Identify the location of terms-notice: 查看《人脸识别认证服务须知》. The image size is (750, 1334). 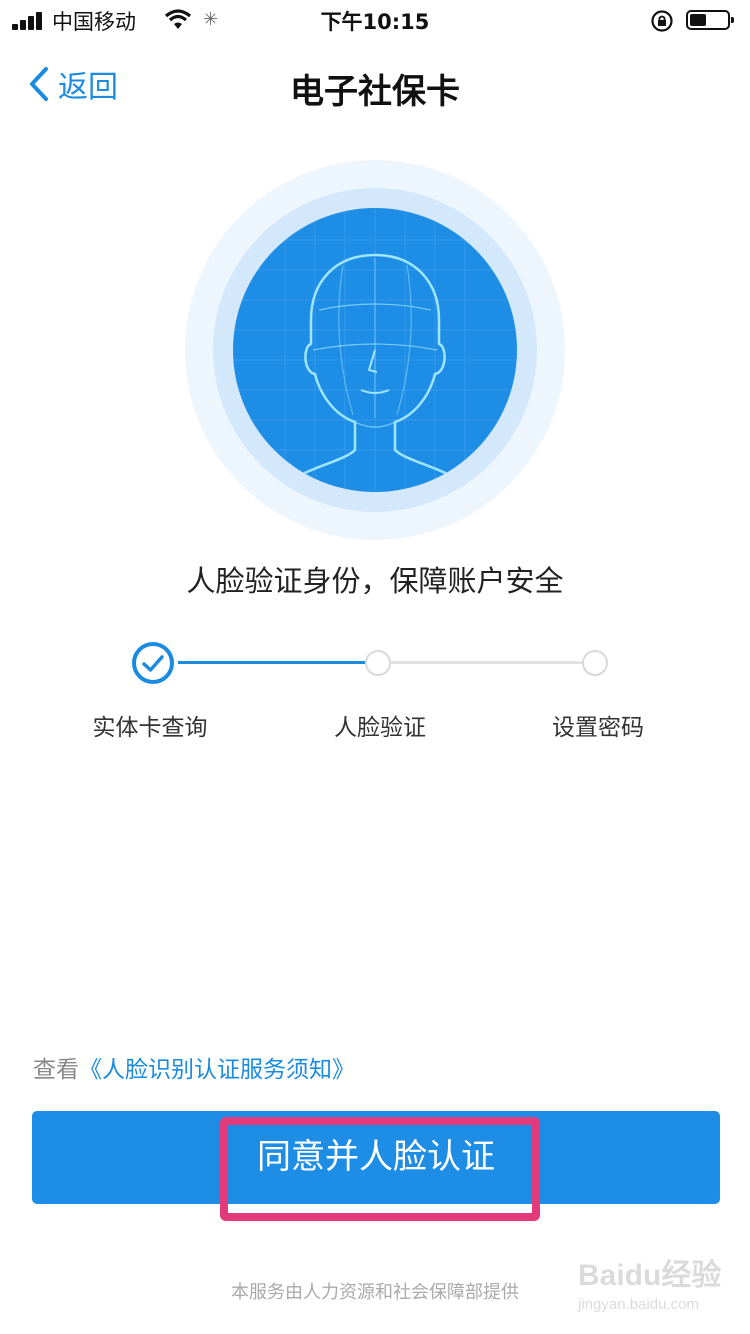
(194, 1067).